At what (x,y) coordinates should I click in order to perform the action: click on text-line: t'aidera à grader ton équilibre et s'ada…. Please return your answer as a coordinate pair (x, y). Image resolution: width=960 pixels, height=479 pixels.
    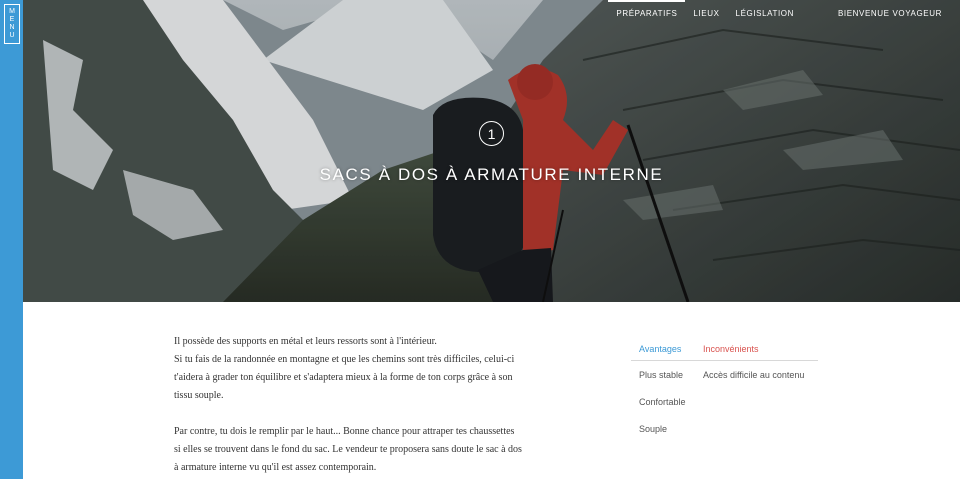
    Looking at the image, I should click on (343, 377).